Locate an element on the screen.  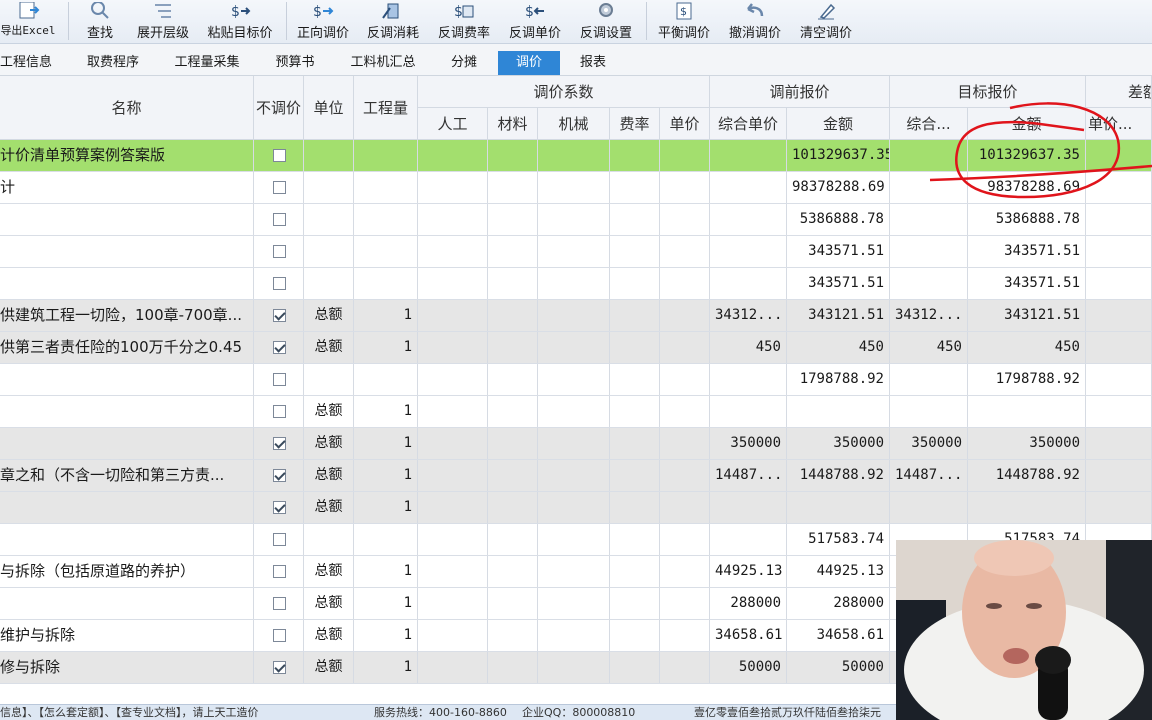
cell-target-unit-price: 450 is located at coordinates (929, 347).